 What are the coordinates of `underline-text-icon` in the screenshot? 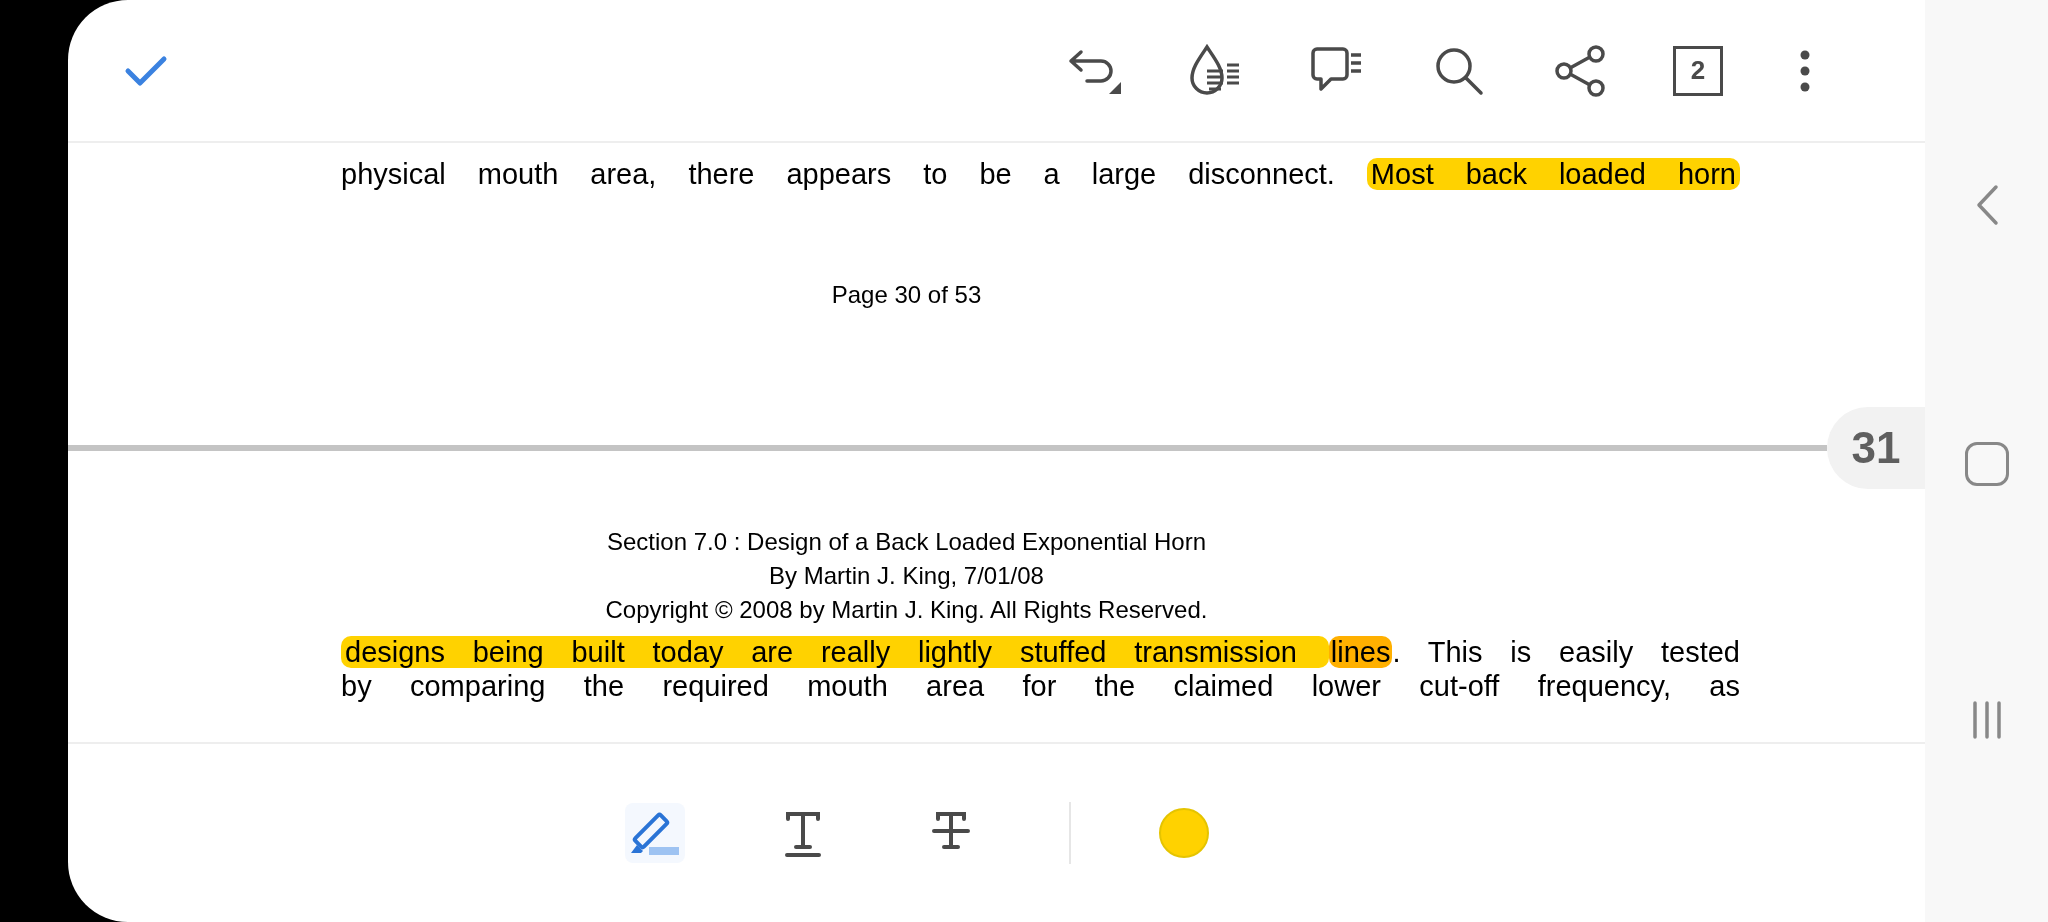 It's located at (802, 833).